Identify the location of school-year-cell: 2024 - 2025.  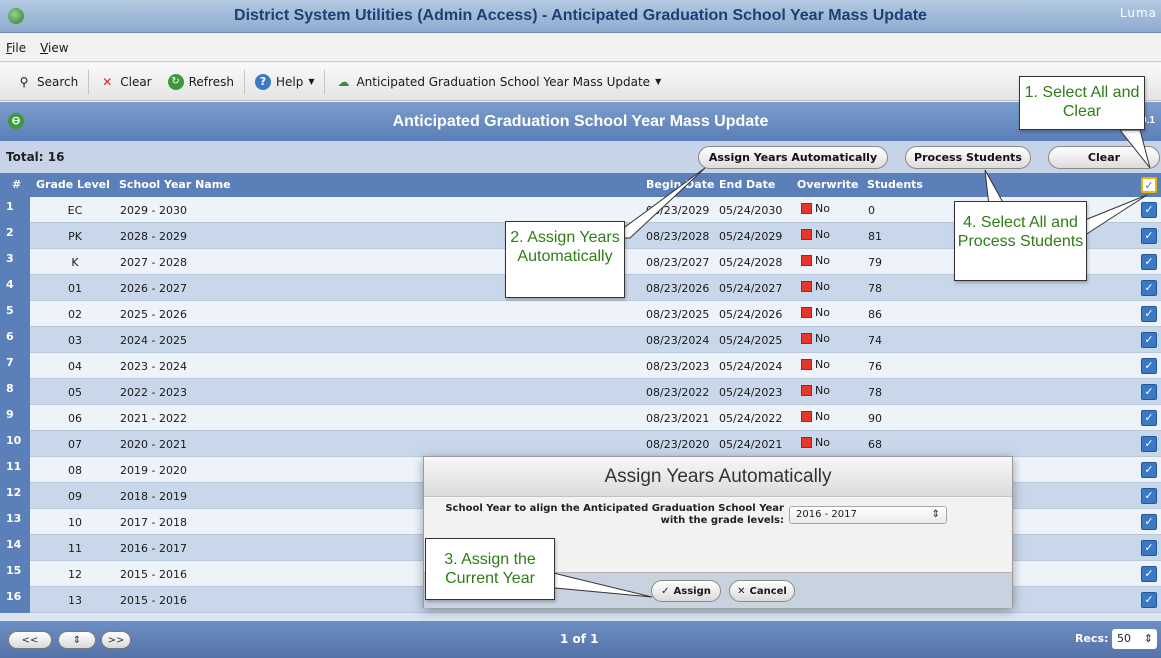
(153, 340).